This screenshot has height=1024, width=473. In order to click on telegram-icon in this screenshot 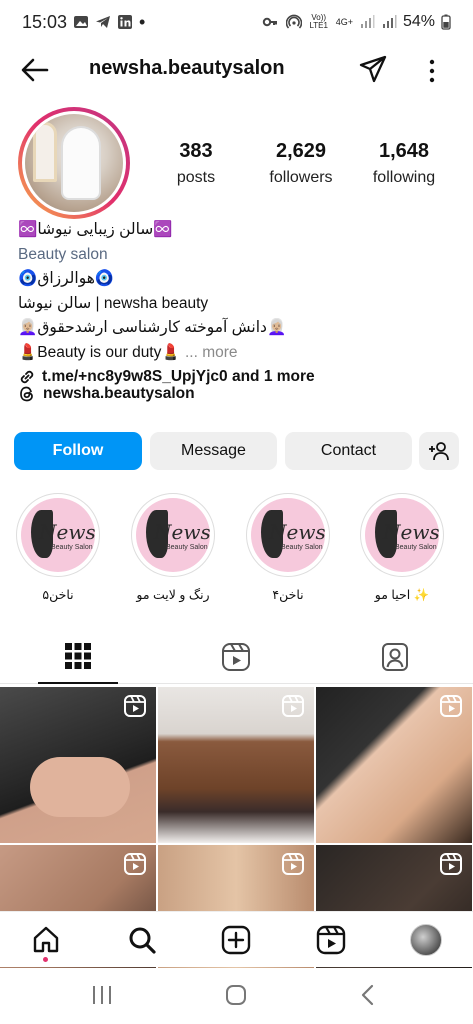, I will do `click(103, 22)`.